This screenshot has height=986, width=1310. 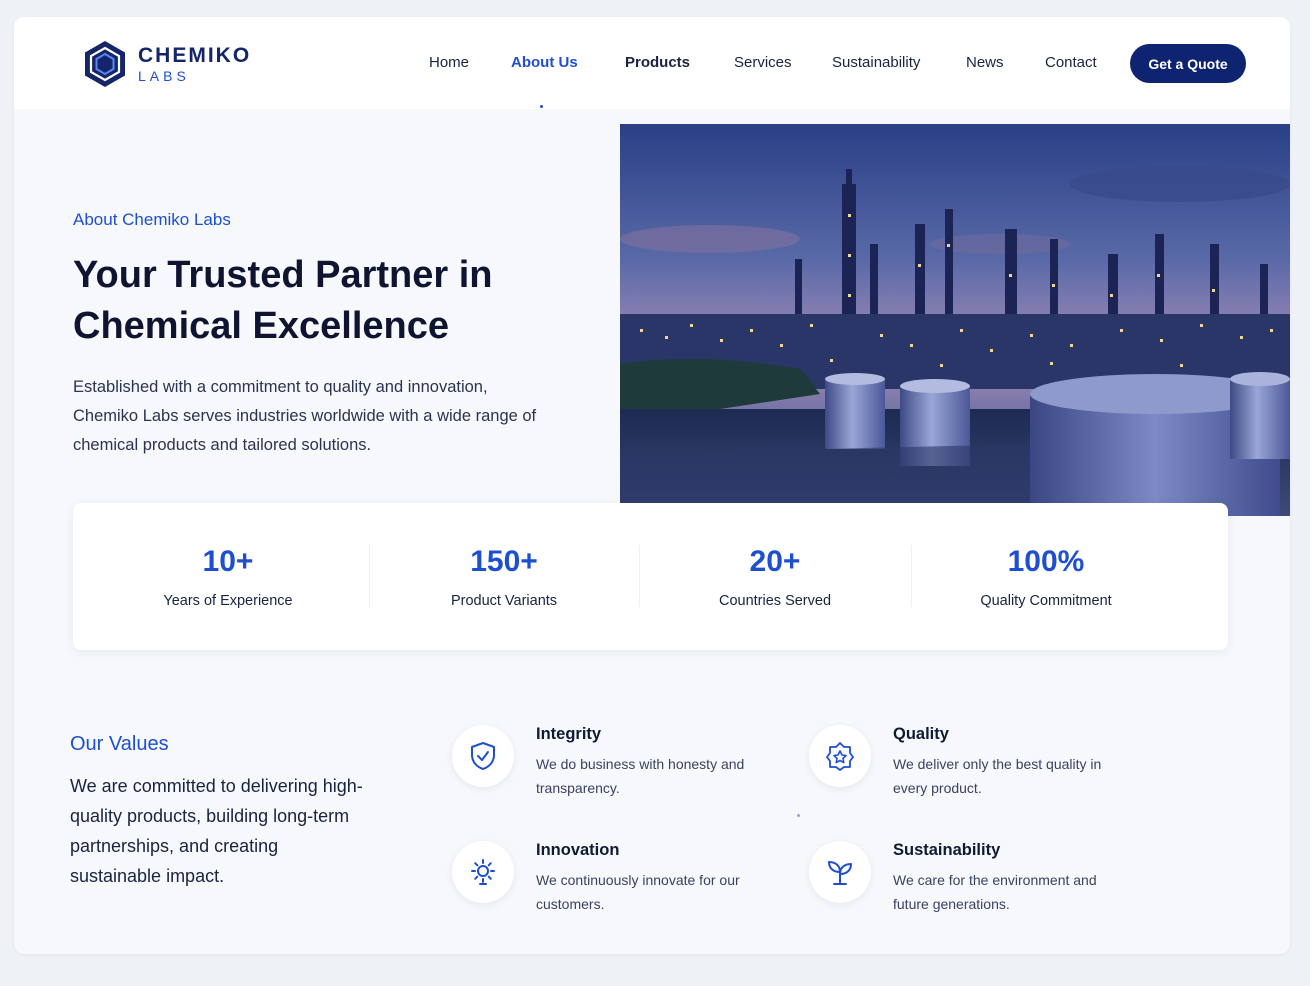 I want to click on shield-check-icon, so click(x=483, y=756).